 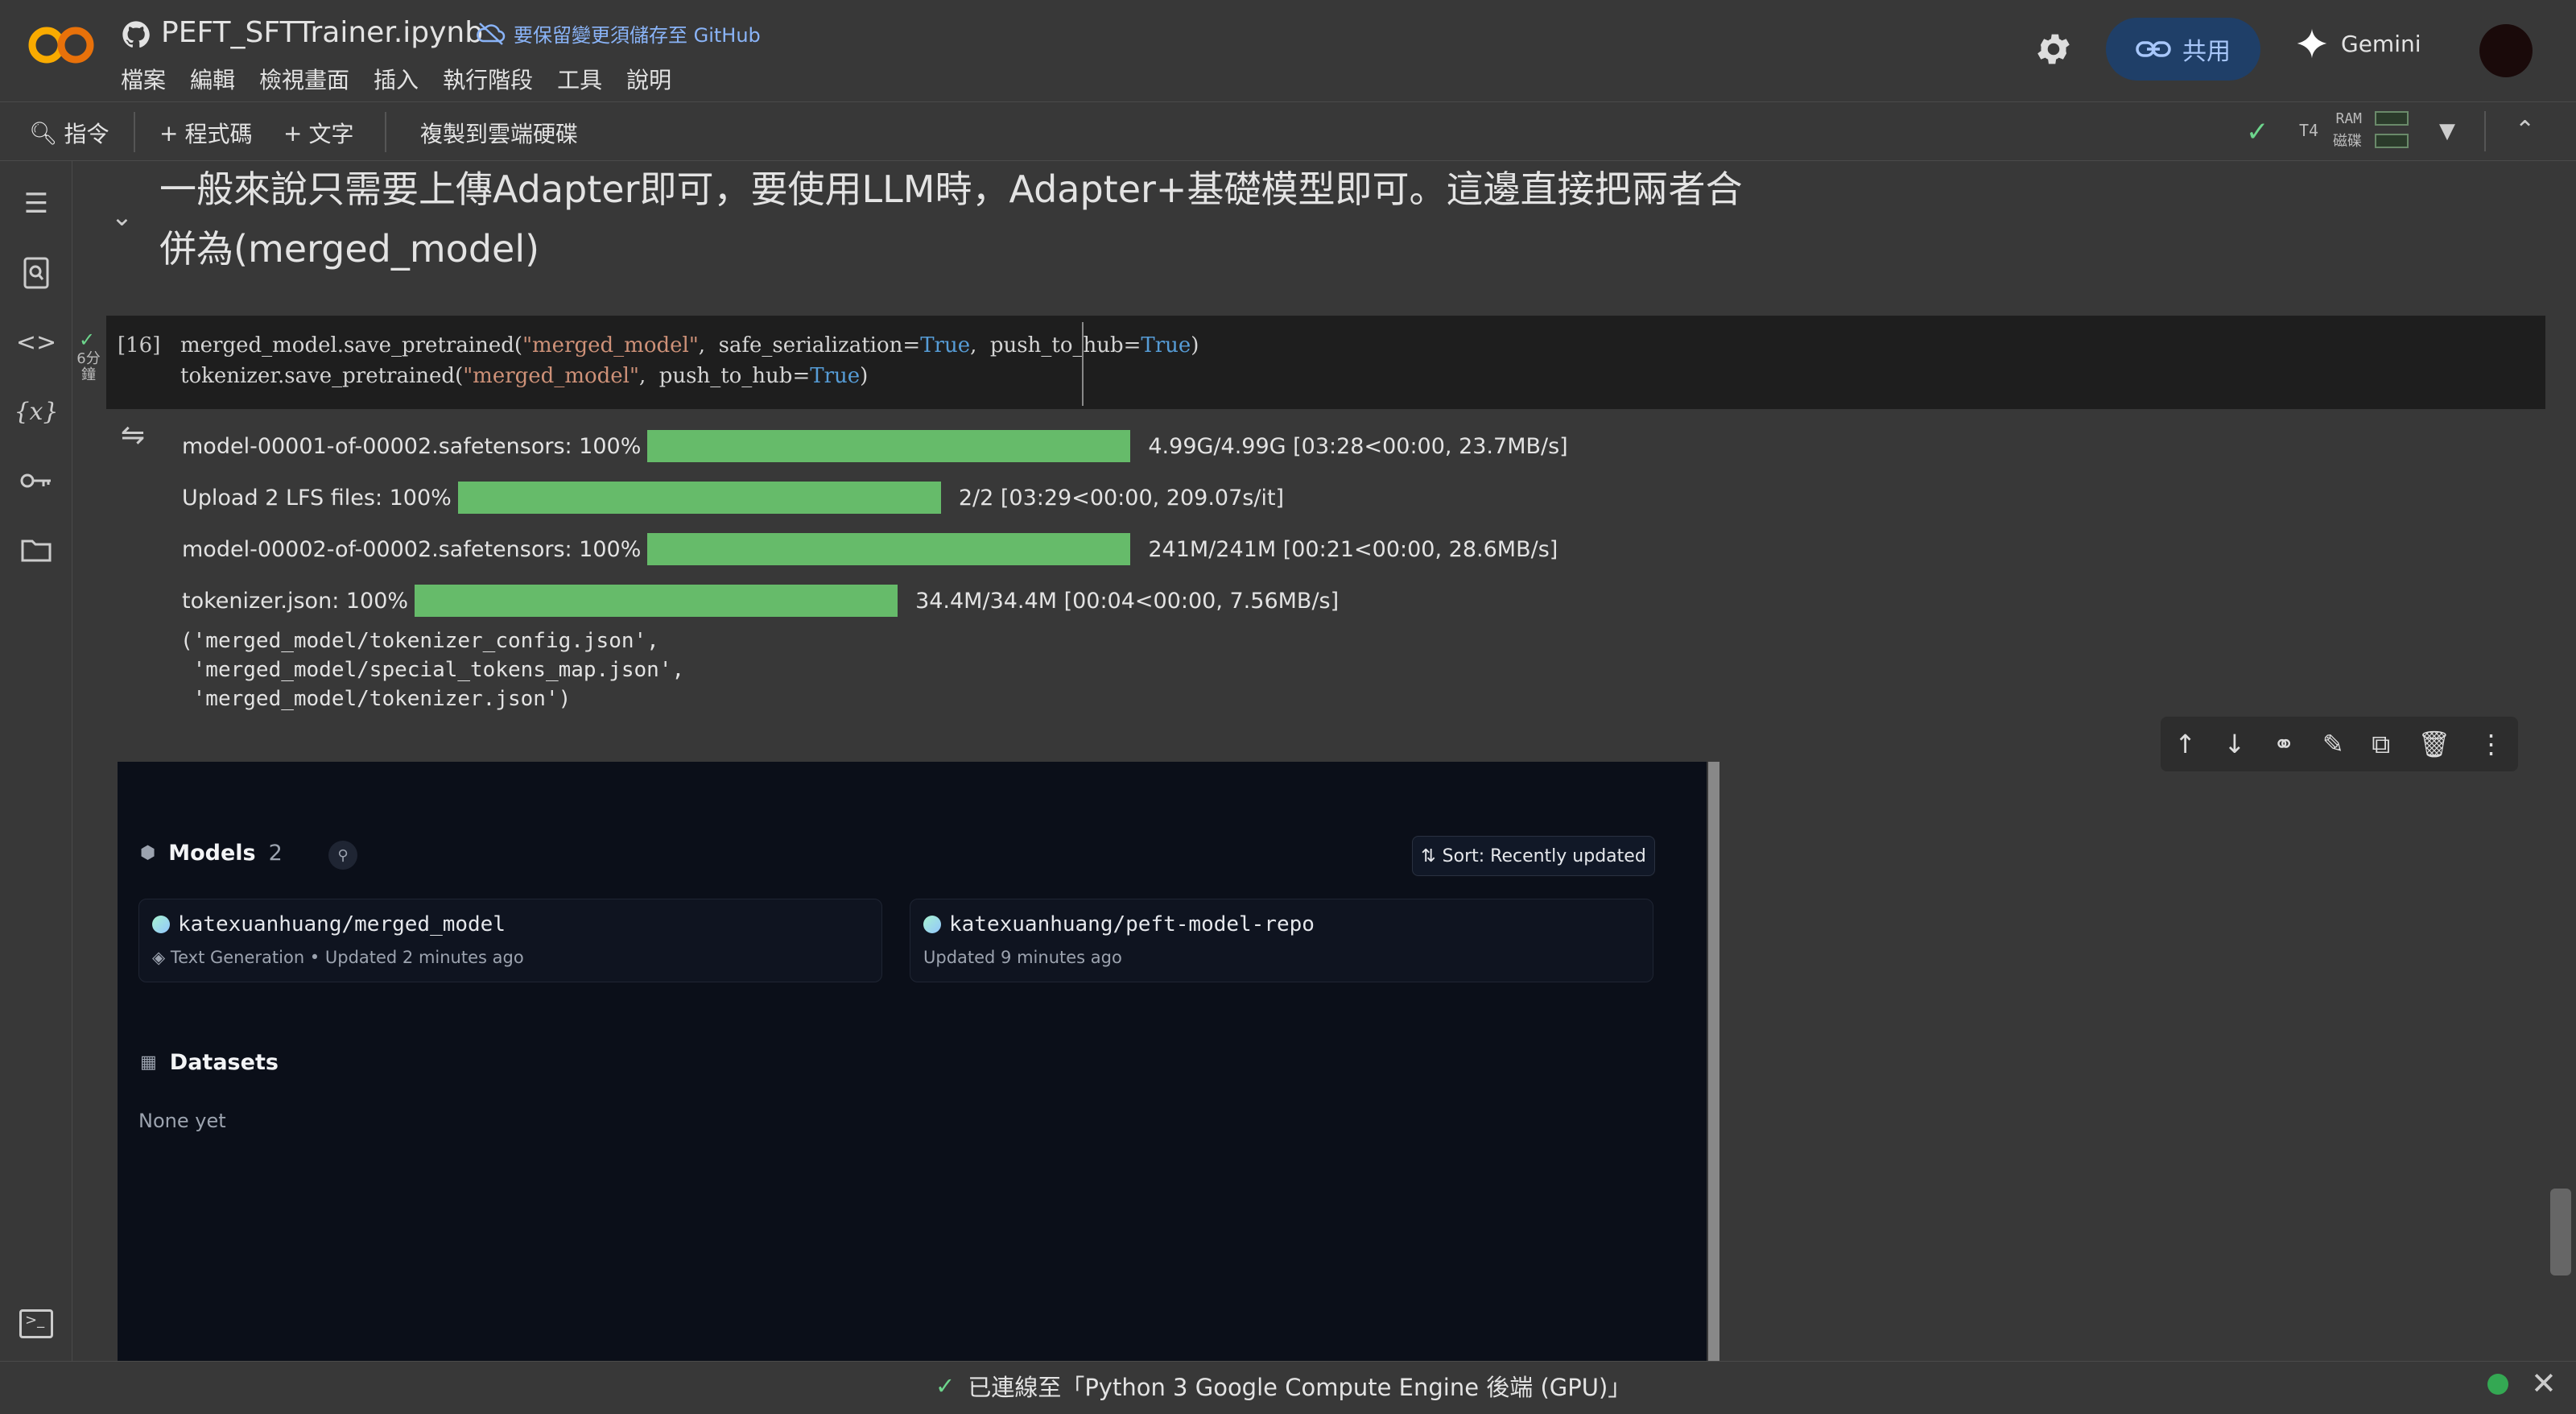 I want to click on divider, so click(x=385, y=132).